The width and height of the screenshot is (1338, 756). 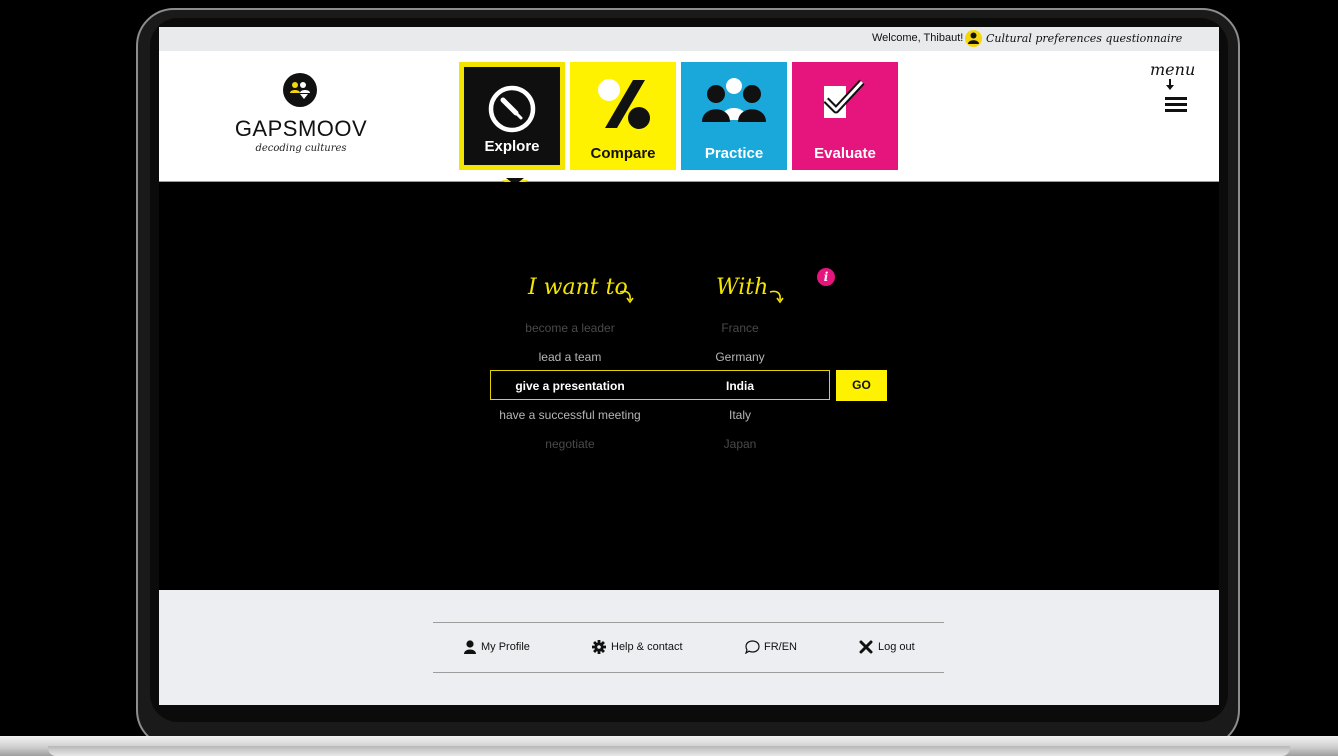 I want to click on chat-icon, so click(x=752, y=647).